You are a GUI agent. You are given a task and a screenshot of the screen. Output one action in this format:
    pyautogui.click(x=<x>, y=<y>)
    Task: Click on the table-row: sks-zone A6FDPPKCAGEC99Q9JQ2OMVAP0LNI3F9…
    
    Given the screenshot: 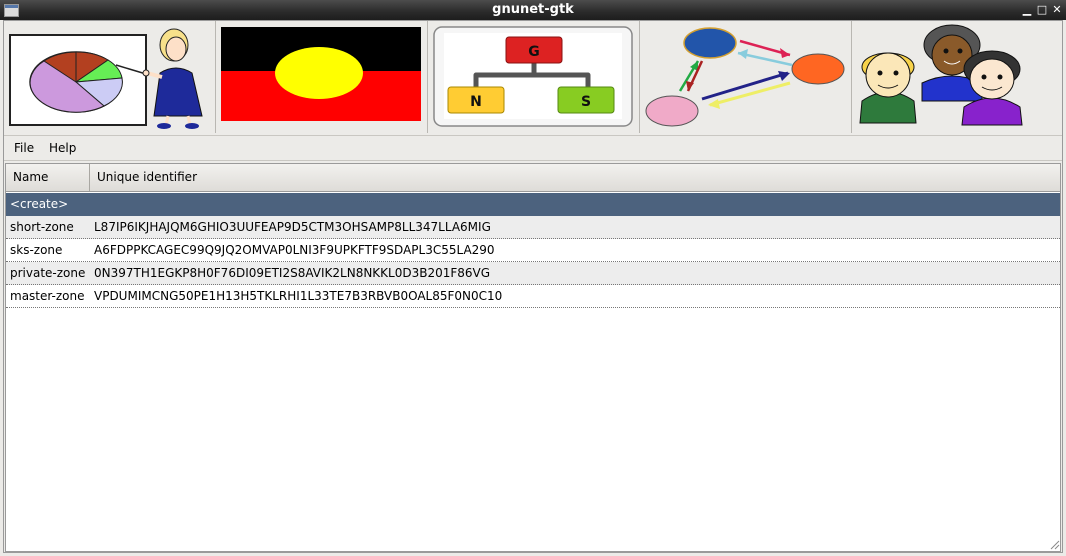 What is the action you would take?
    pyautogui.click(x=533, y=250)
    